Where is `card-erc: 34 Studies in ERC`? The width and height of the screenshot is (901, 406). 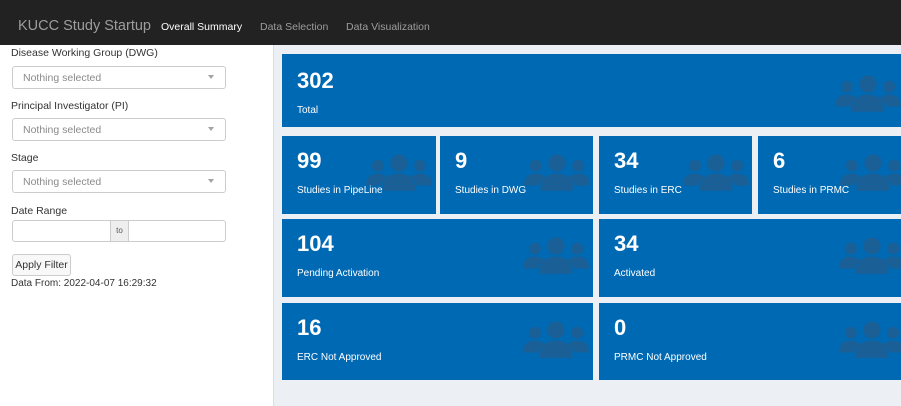 card-erc: 34 Studies in ERC is located at coordinates (675, 175).